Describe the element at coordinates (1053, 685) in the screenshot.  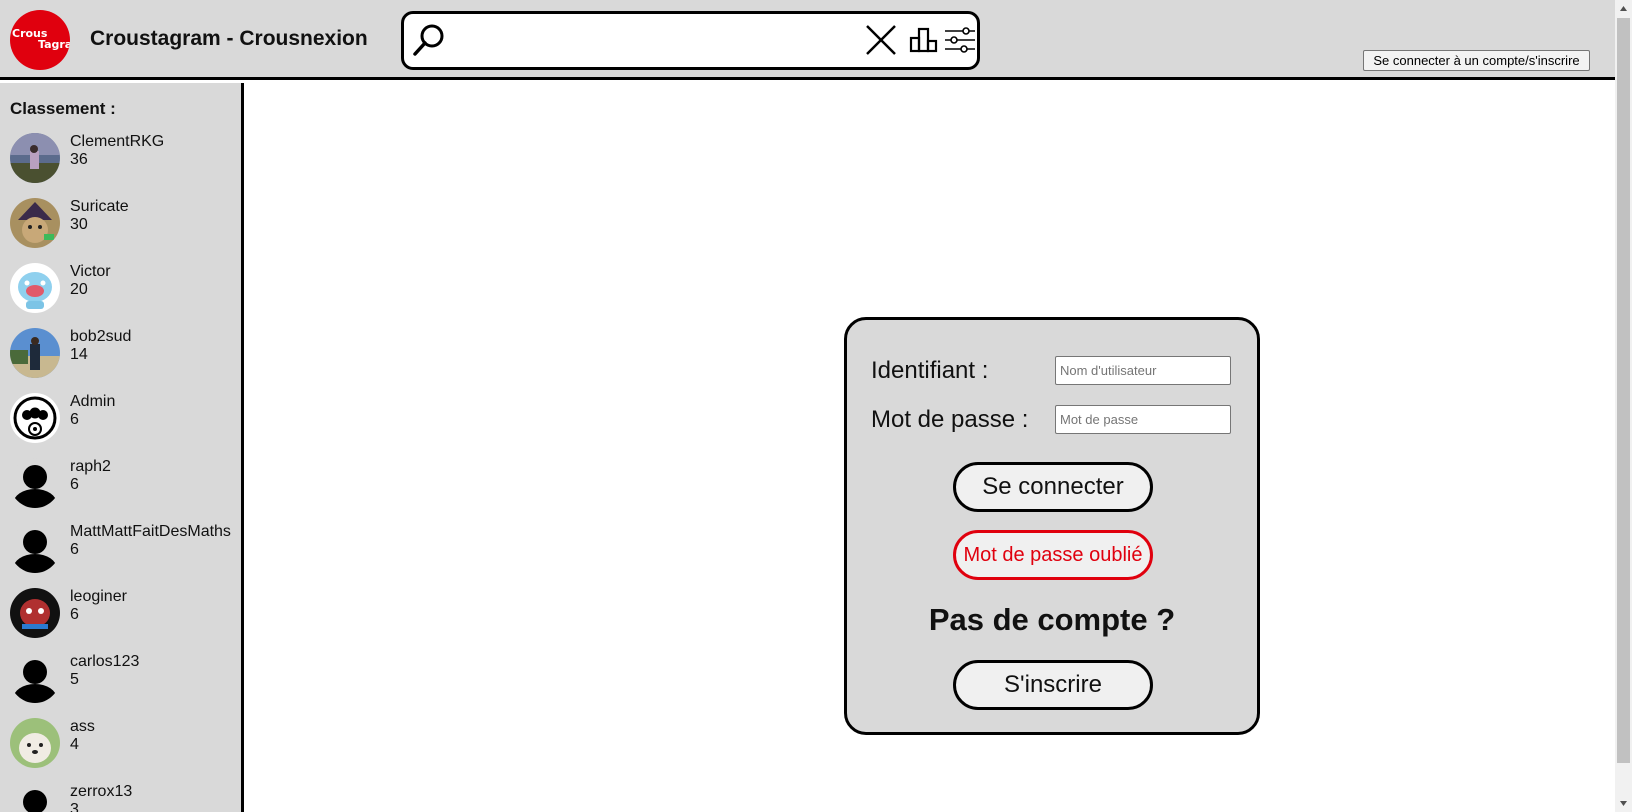
I see `register-button: S'inscrire` at that location.